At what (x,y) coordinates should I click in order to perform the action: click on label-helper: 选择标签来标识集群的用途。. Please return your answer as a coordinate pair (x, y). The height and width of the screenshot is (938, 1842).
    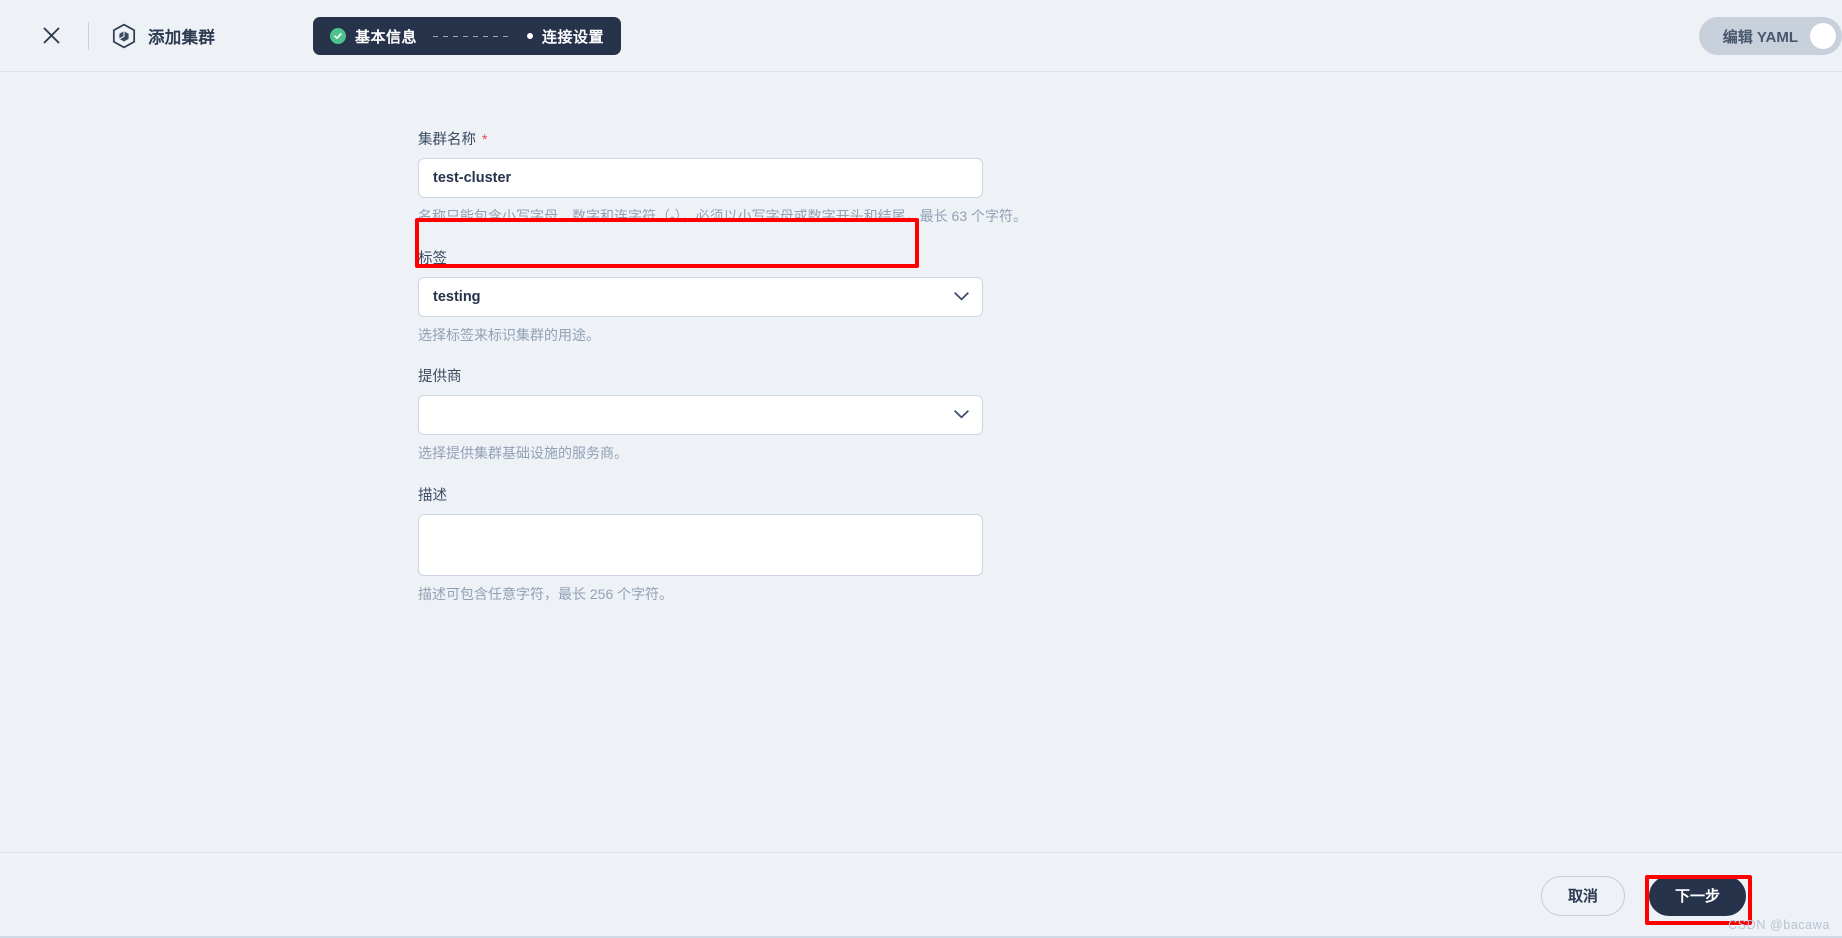
    Looking at the image, I should click on (509, 334).